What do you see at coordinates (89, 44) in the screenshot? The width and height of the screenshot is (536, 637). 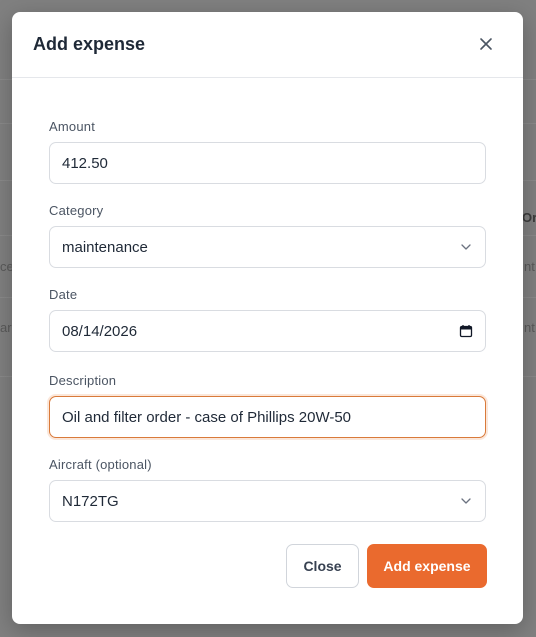 I see `dialog-title: Add expense` at bounding box center [89, 44].